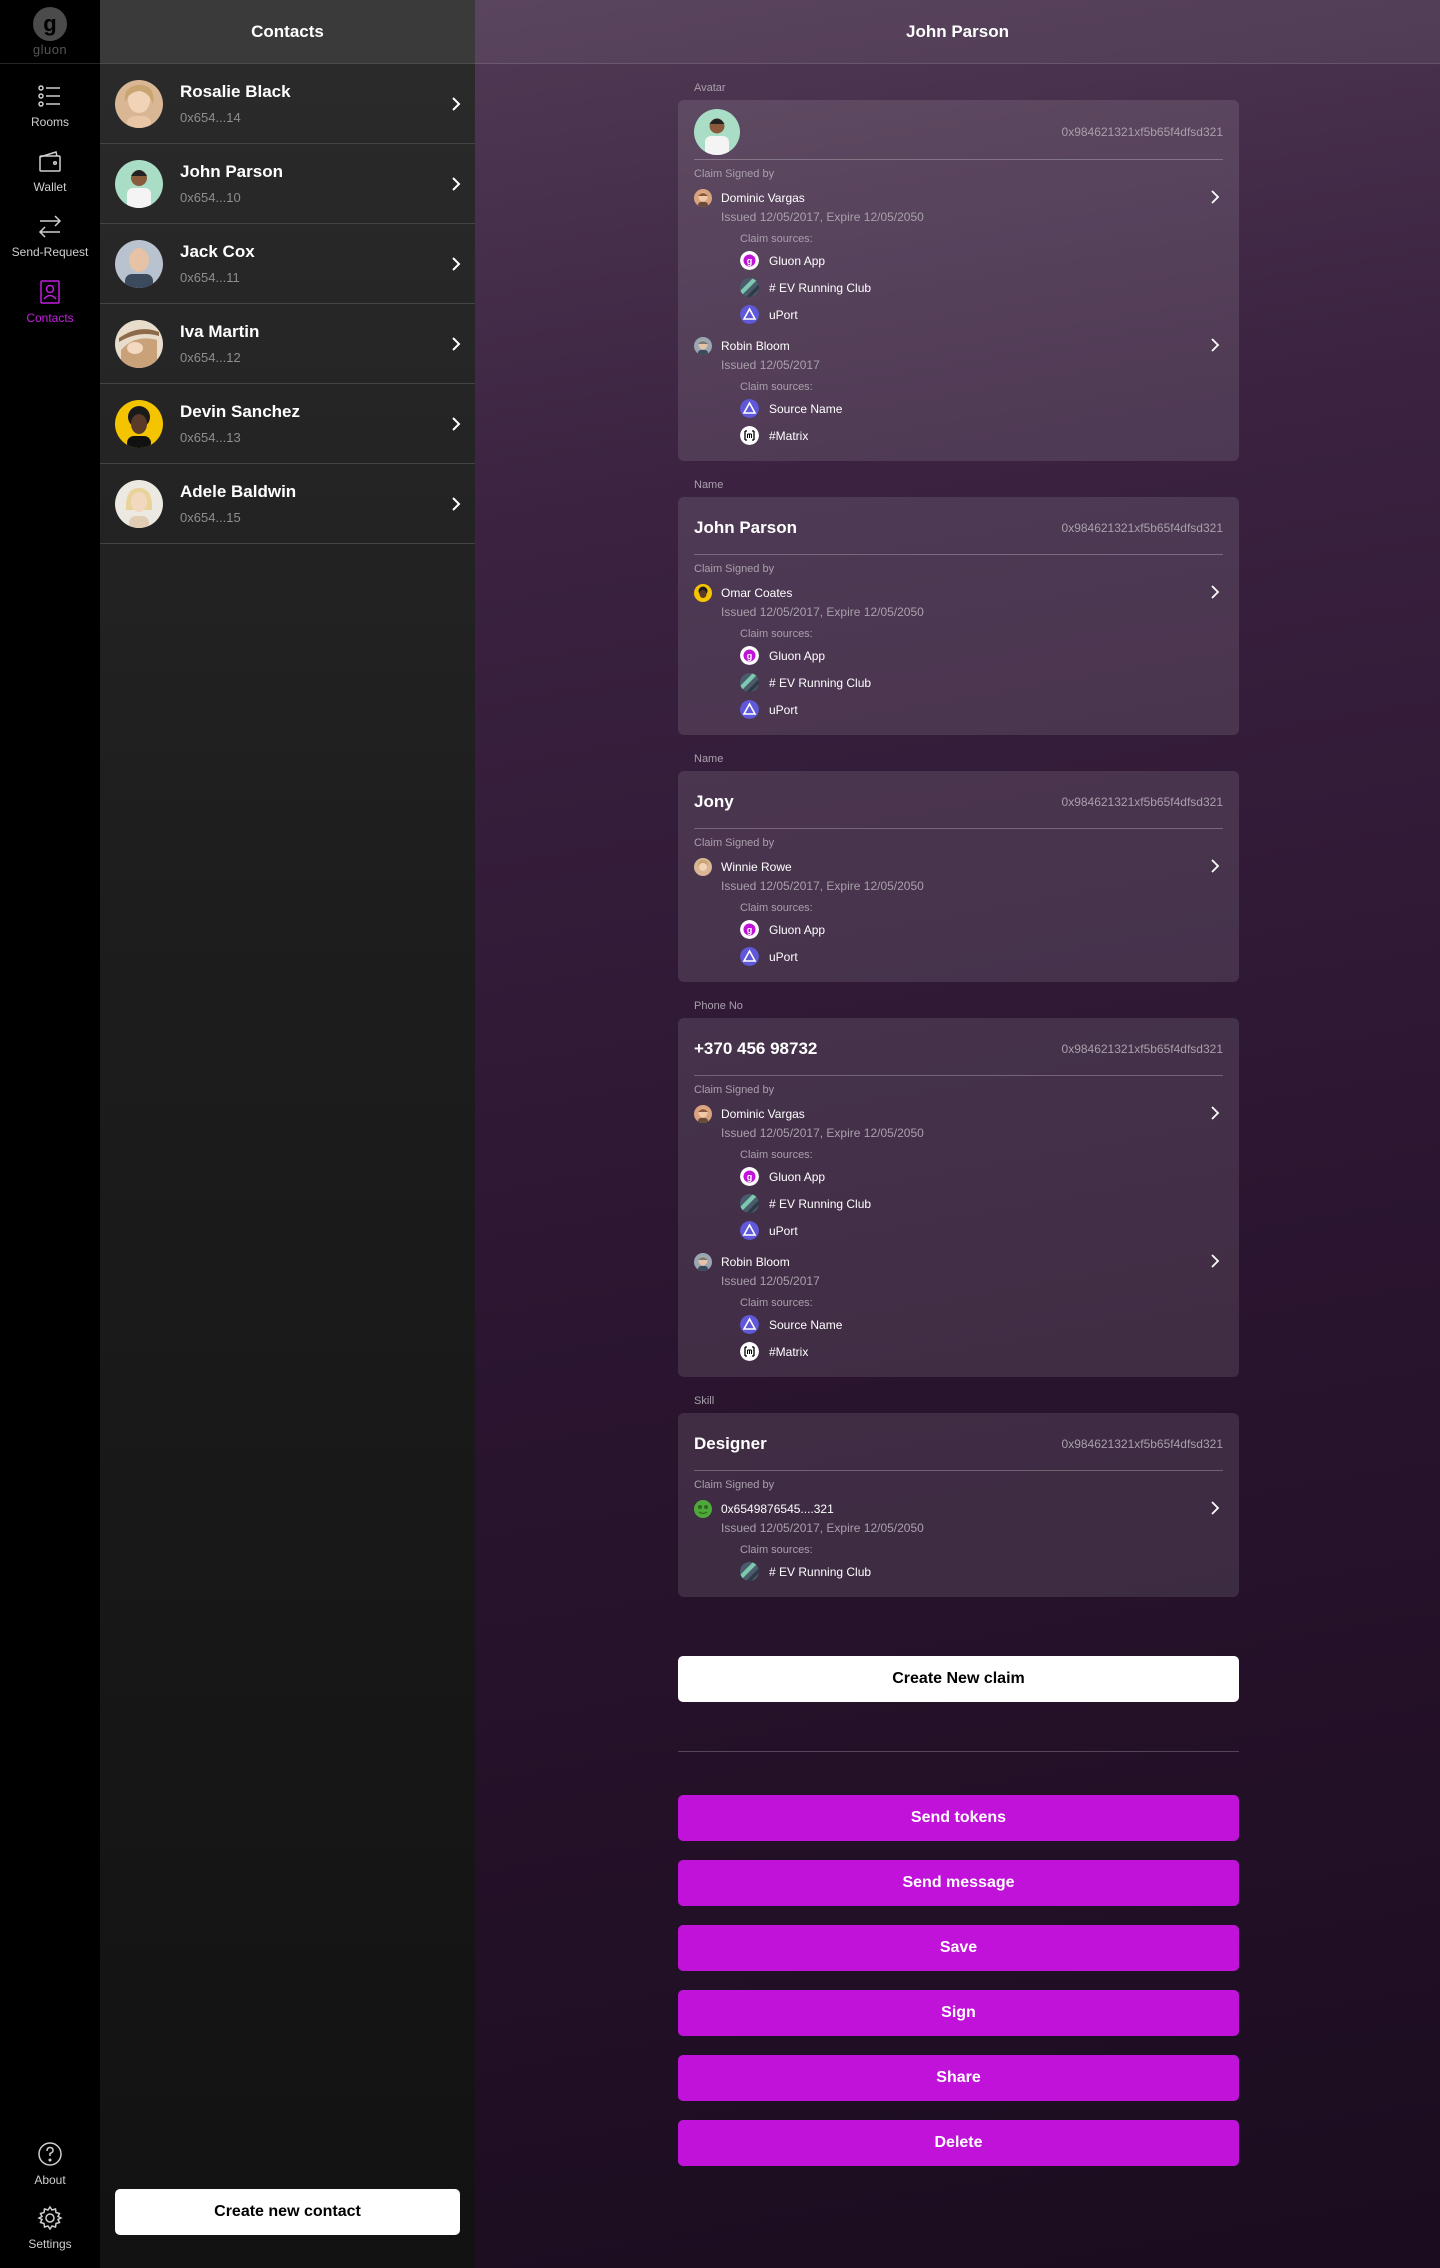 The image size is (1440, 2268). Describe the element at coordinates (958, 1444) in the screenshot. I see `claim-header: Designer 0x984621321xf5b65f4dfsd321` at that location.